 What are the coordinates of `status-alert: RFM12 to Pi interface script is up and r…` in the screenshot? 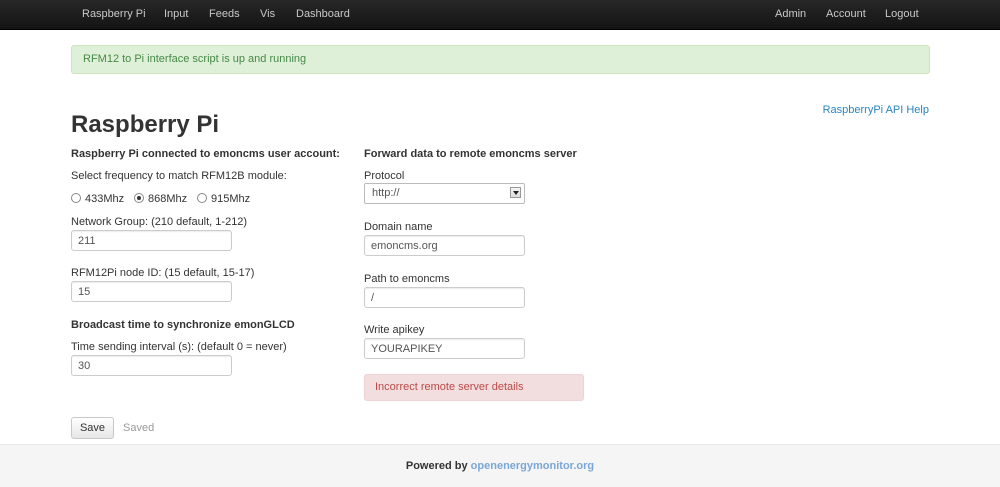 It's located at (500, 59).